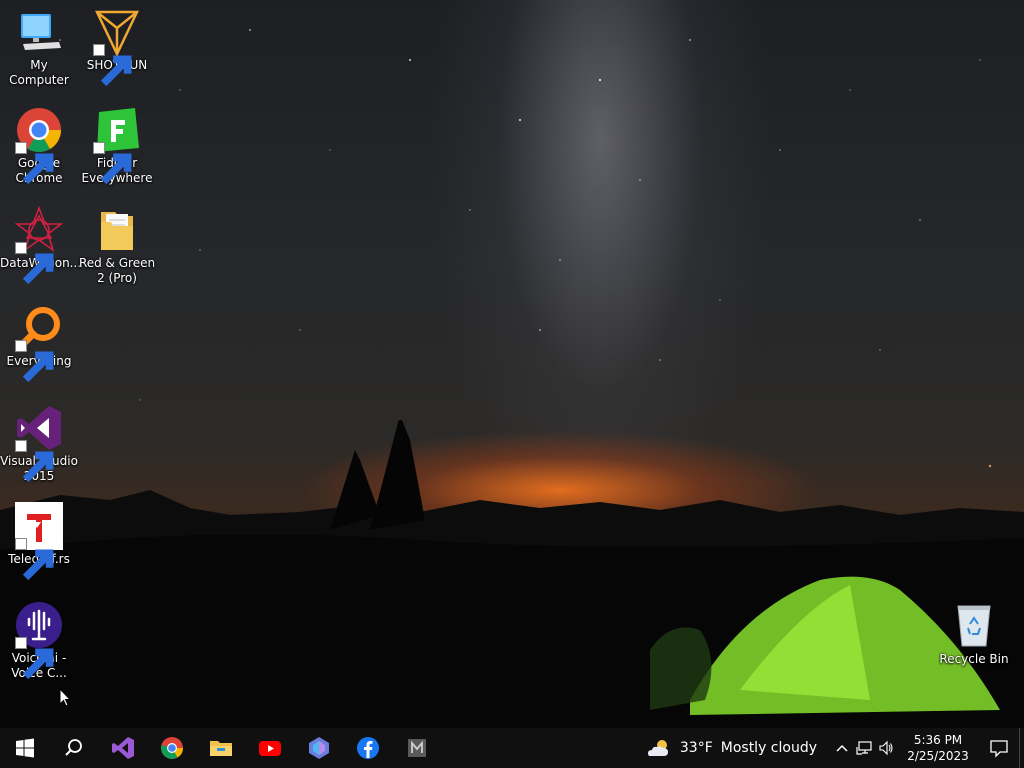 Image resolution: width=1024 pixels, height=768 pixels. I want to click on desktop-icon-recycle-bin: Recycle Bin, so click(974, 634).